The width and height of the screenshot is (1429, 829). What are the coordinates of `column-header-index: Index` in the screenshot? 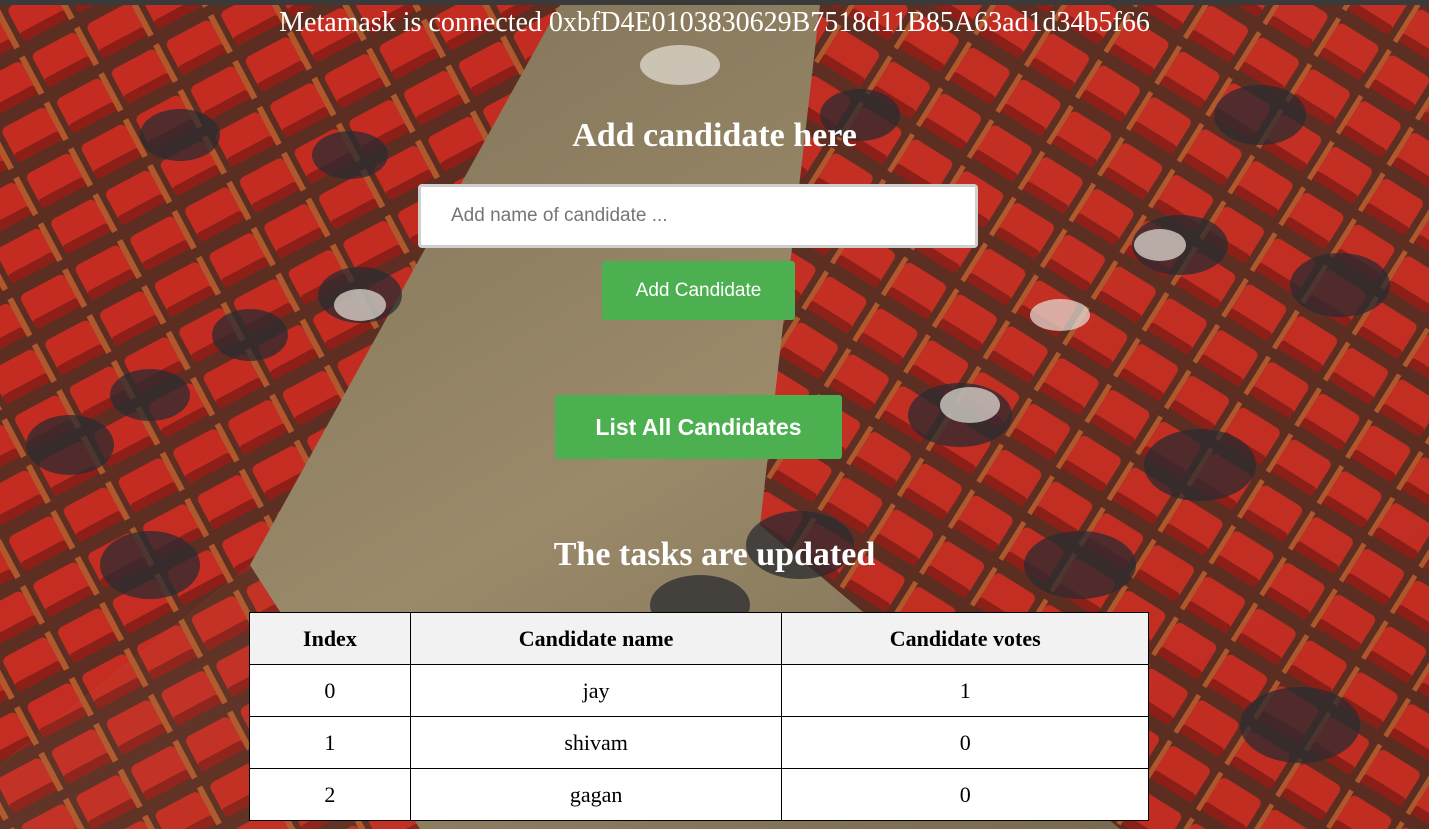 It's located at (330, 638).